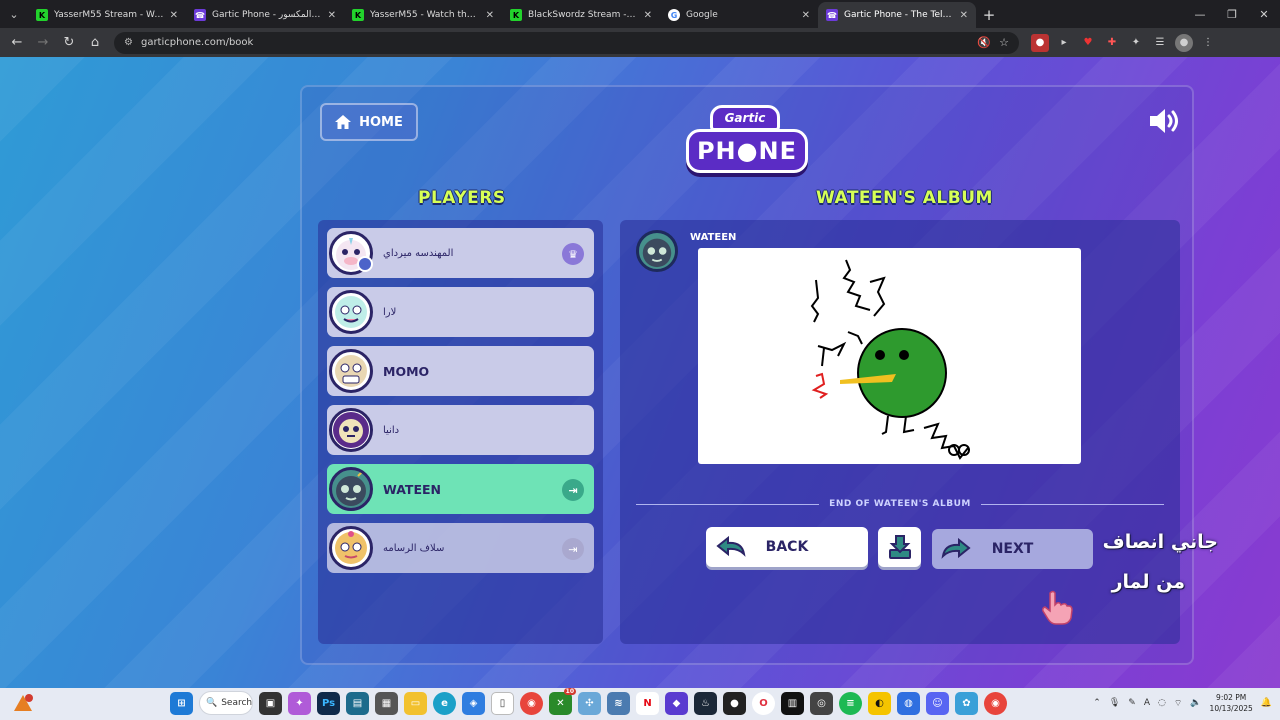 The width and height of the screenshot is (1280, 720). Describe the element at coordinates (937, 703) in the screenshot. I see `discord-icon: ☺` at that location.